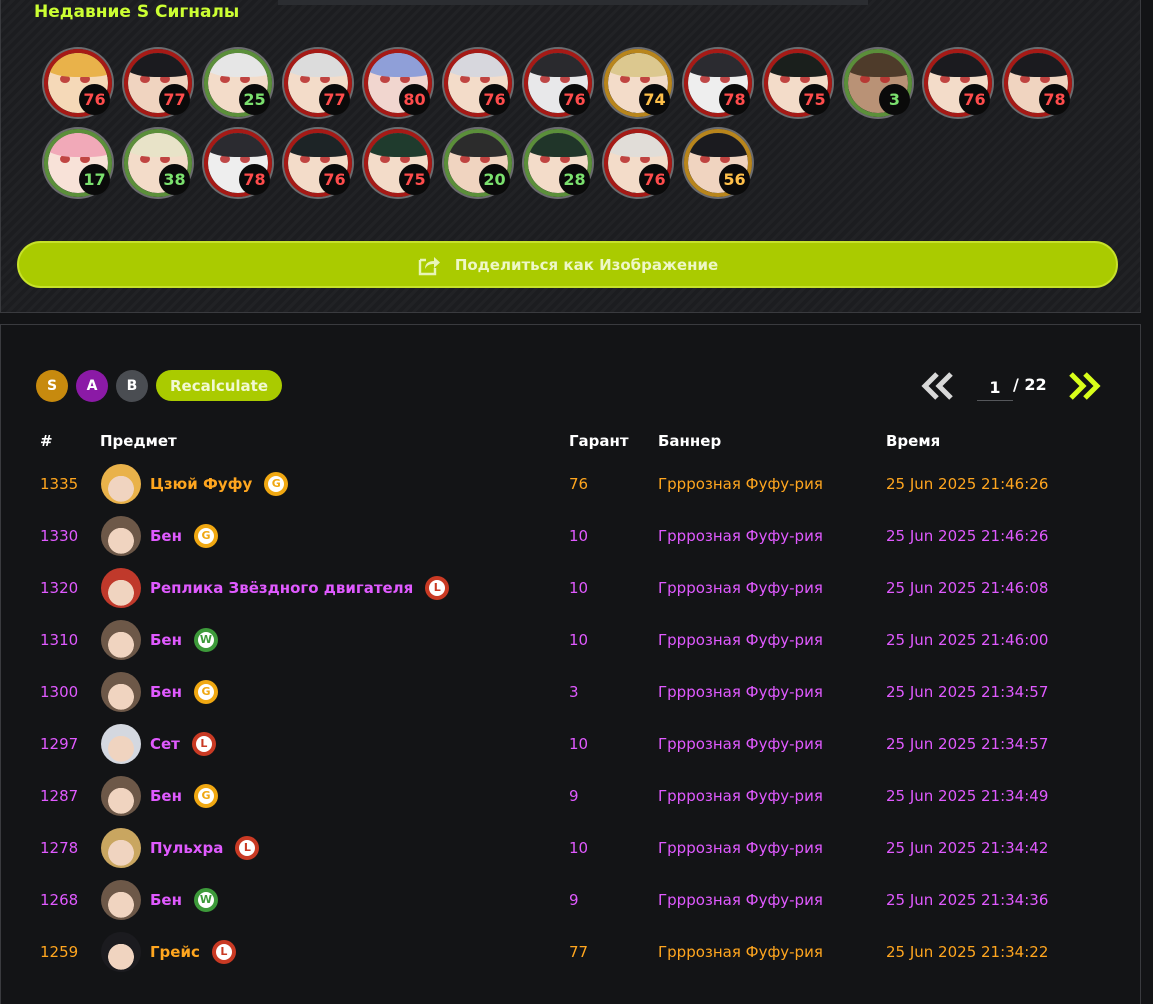 The image size is (1153, 1004). Describe the element at coordinates (573, 2) in the screenshot. I see `top-strip` at that location.